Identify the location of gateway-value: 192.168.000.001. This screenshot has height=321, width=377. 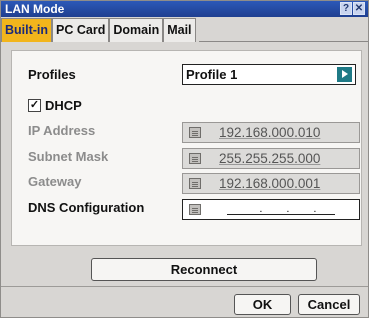
(270, 183).